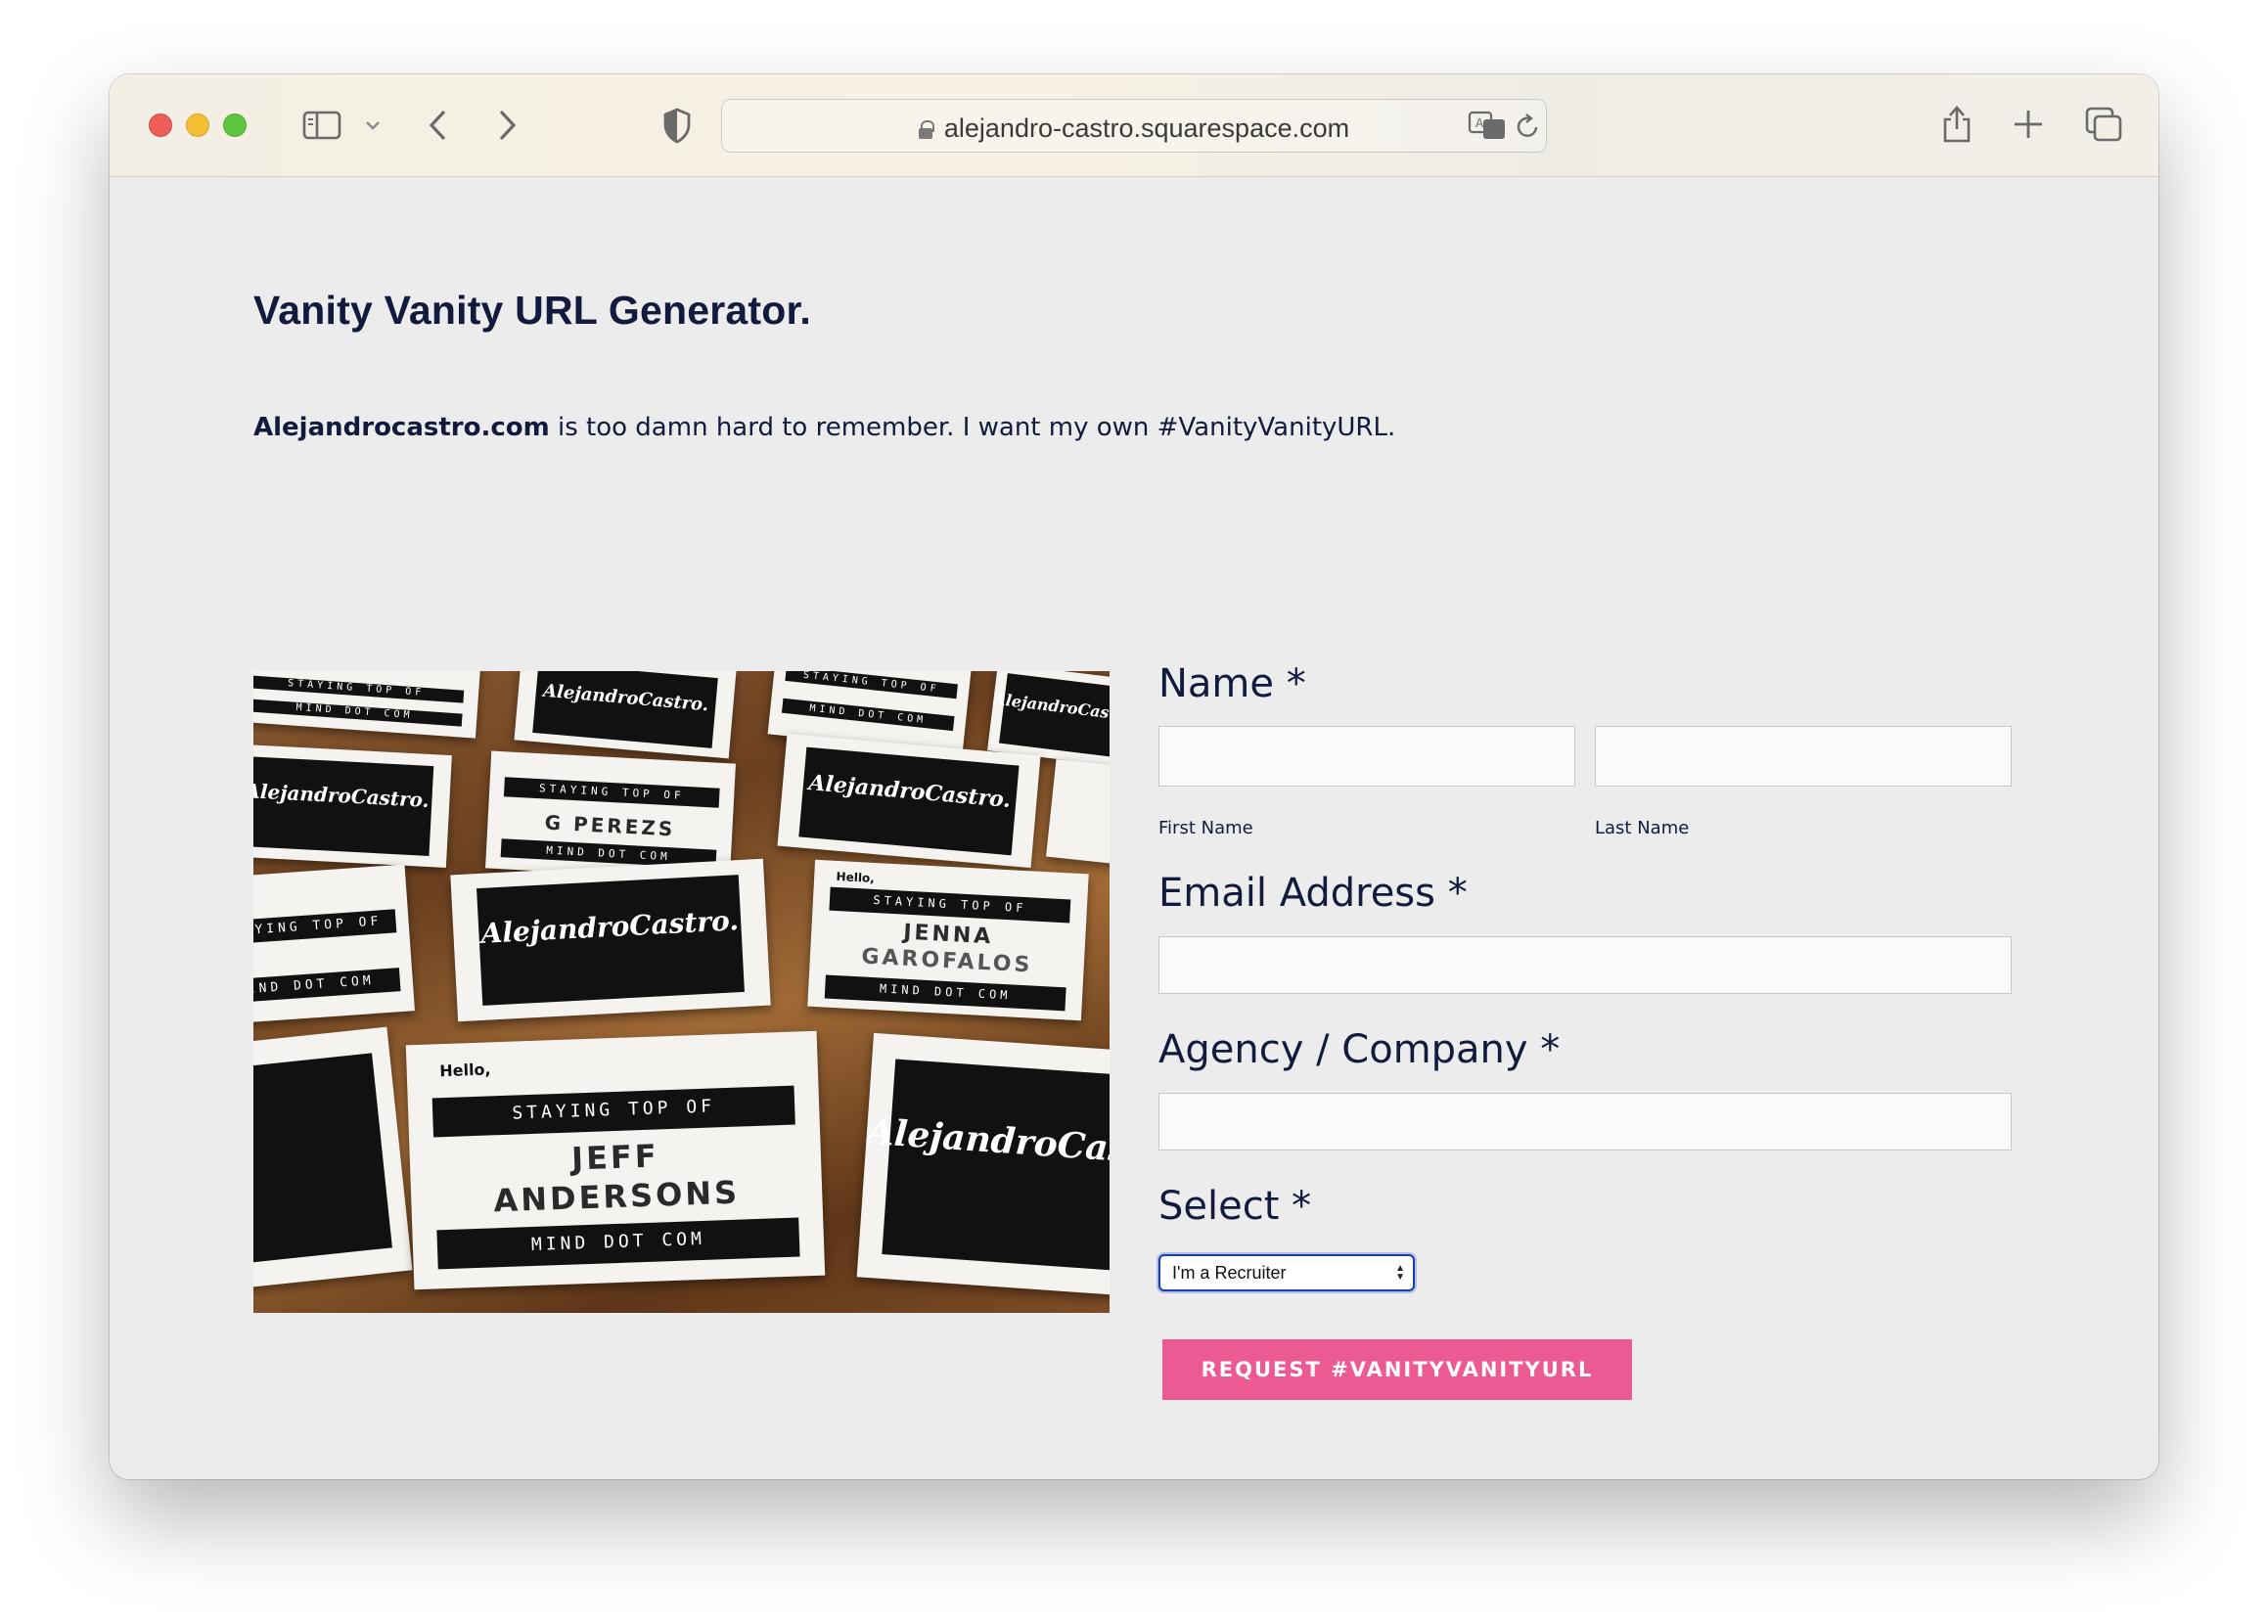  Describe the element at coordinates (1803, 756) in the screenshot. I see `last-name-input` at that location.